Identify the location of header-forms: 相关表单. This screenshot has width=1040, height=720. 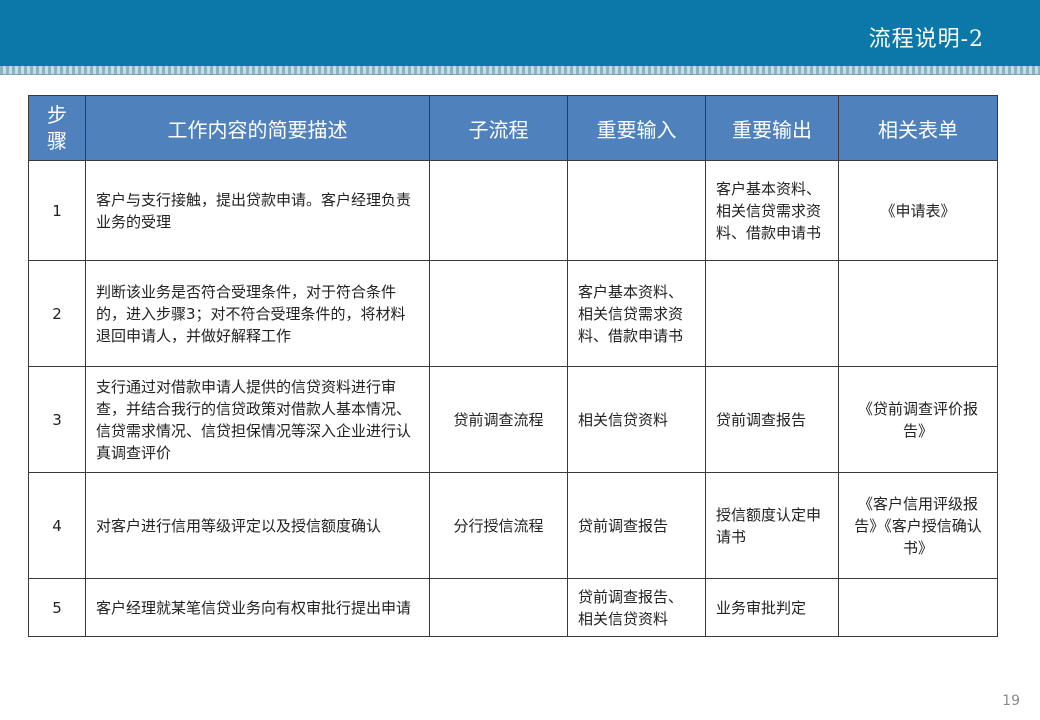
(918, 128).